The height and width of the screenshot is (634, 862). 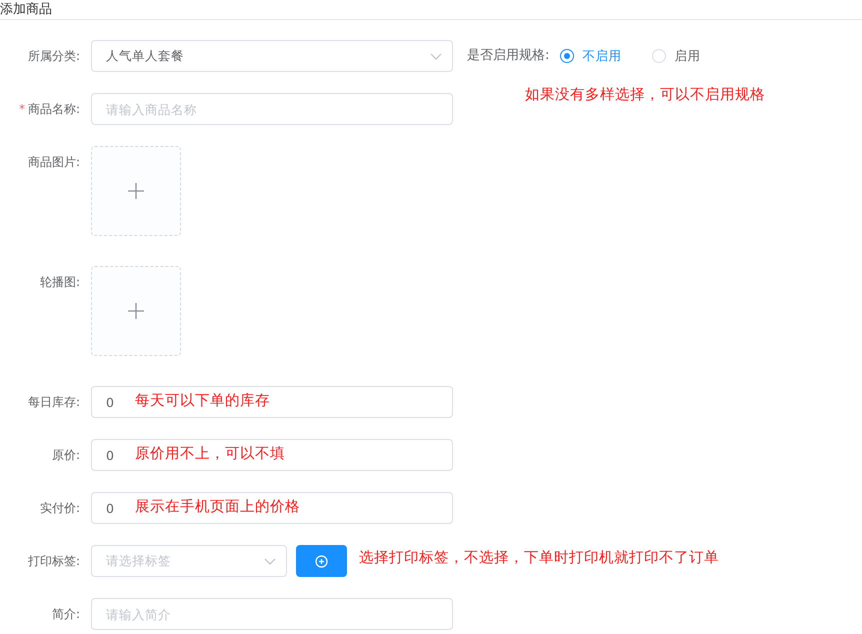 I want to click on field-label: 是否启用规格:, so click(x=508, y=56).